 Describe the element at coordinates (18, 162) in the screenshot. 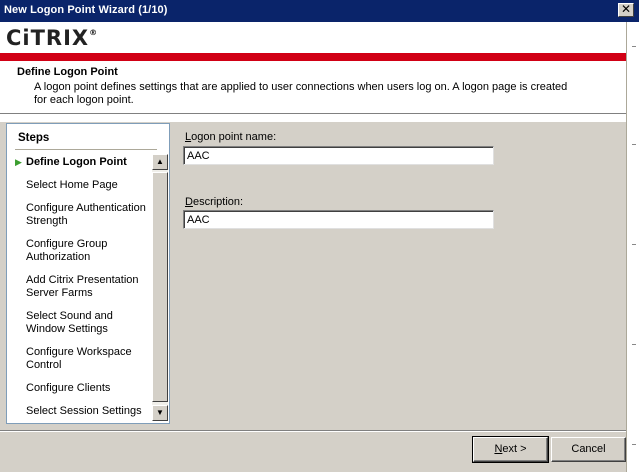

I see `current-step-arrow-icon: ▶` at that location.